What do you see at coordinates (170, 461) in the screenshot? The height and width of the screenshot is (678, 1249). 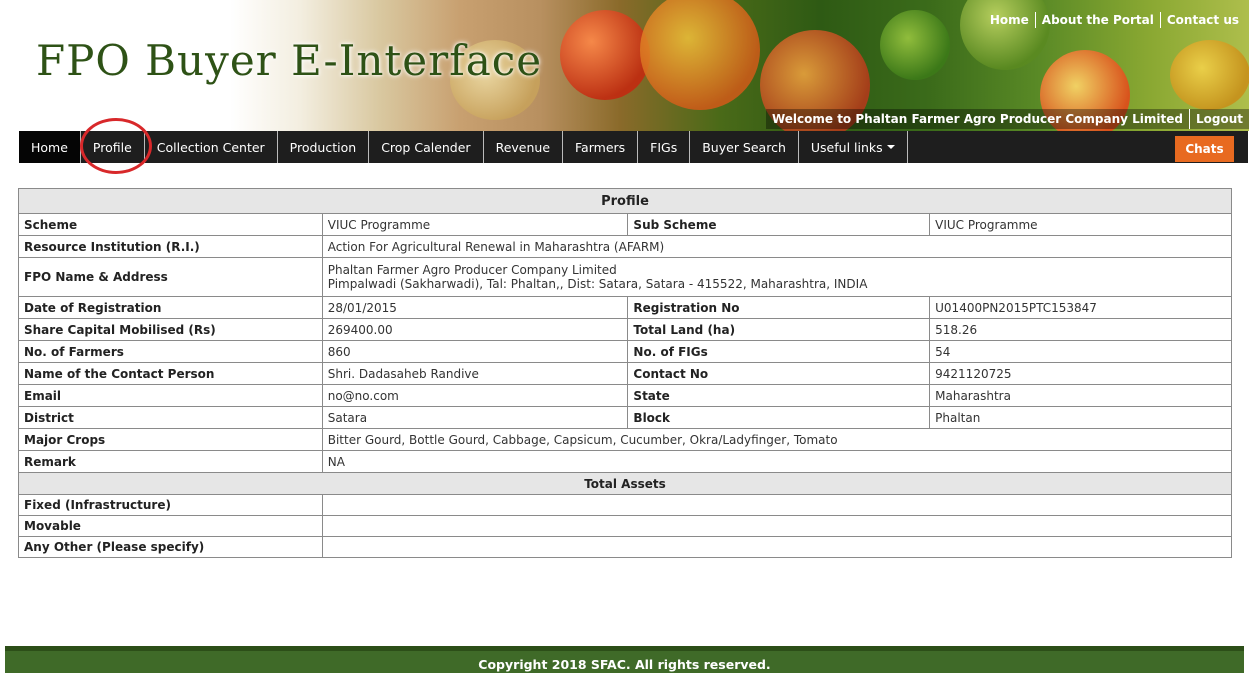 I see `remark-label: Remark` at bounding box center [170, 461].